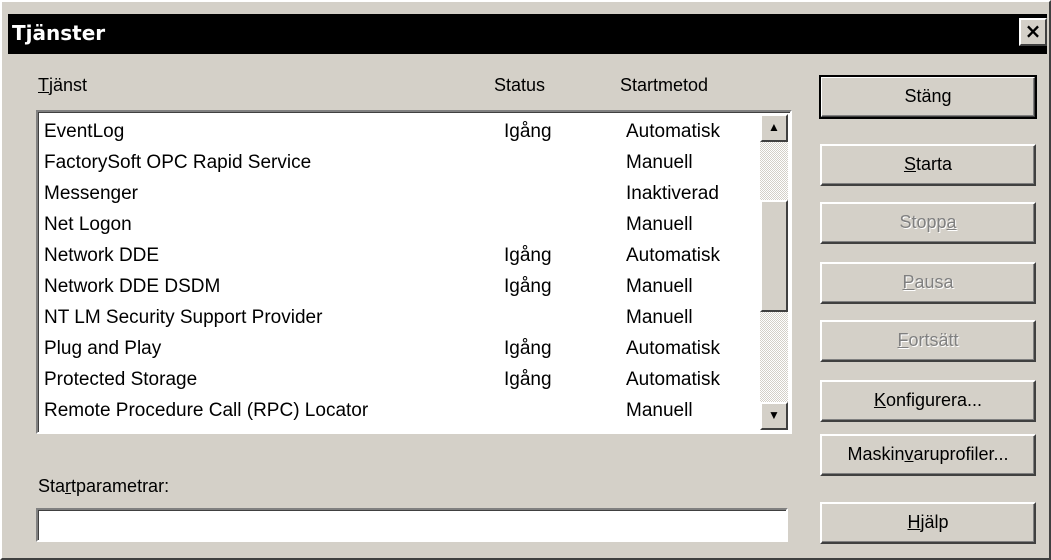 This screenshot has width=1051, height=560. Describe the element at coordinates (928, 523) in the screenshot. I see `help-button: Hjälp` at that location.